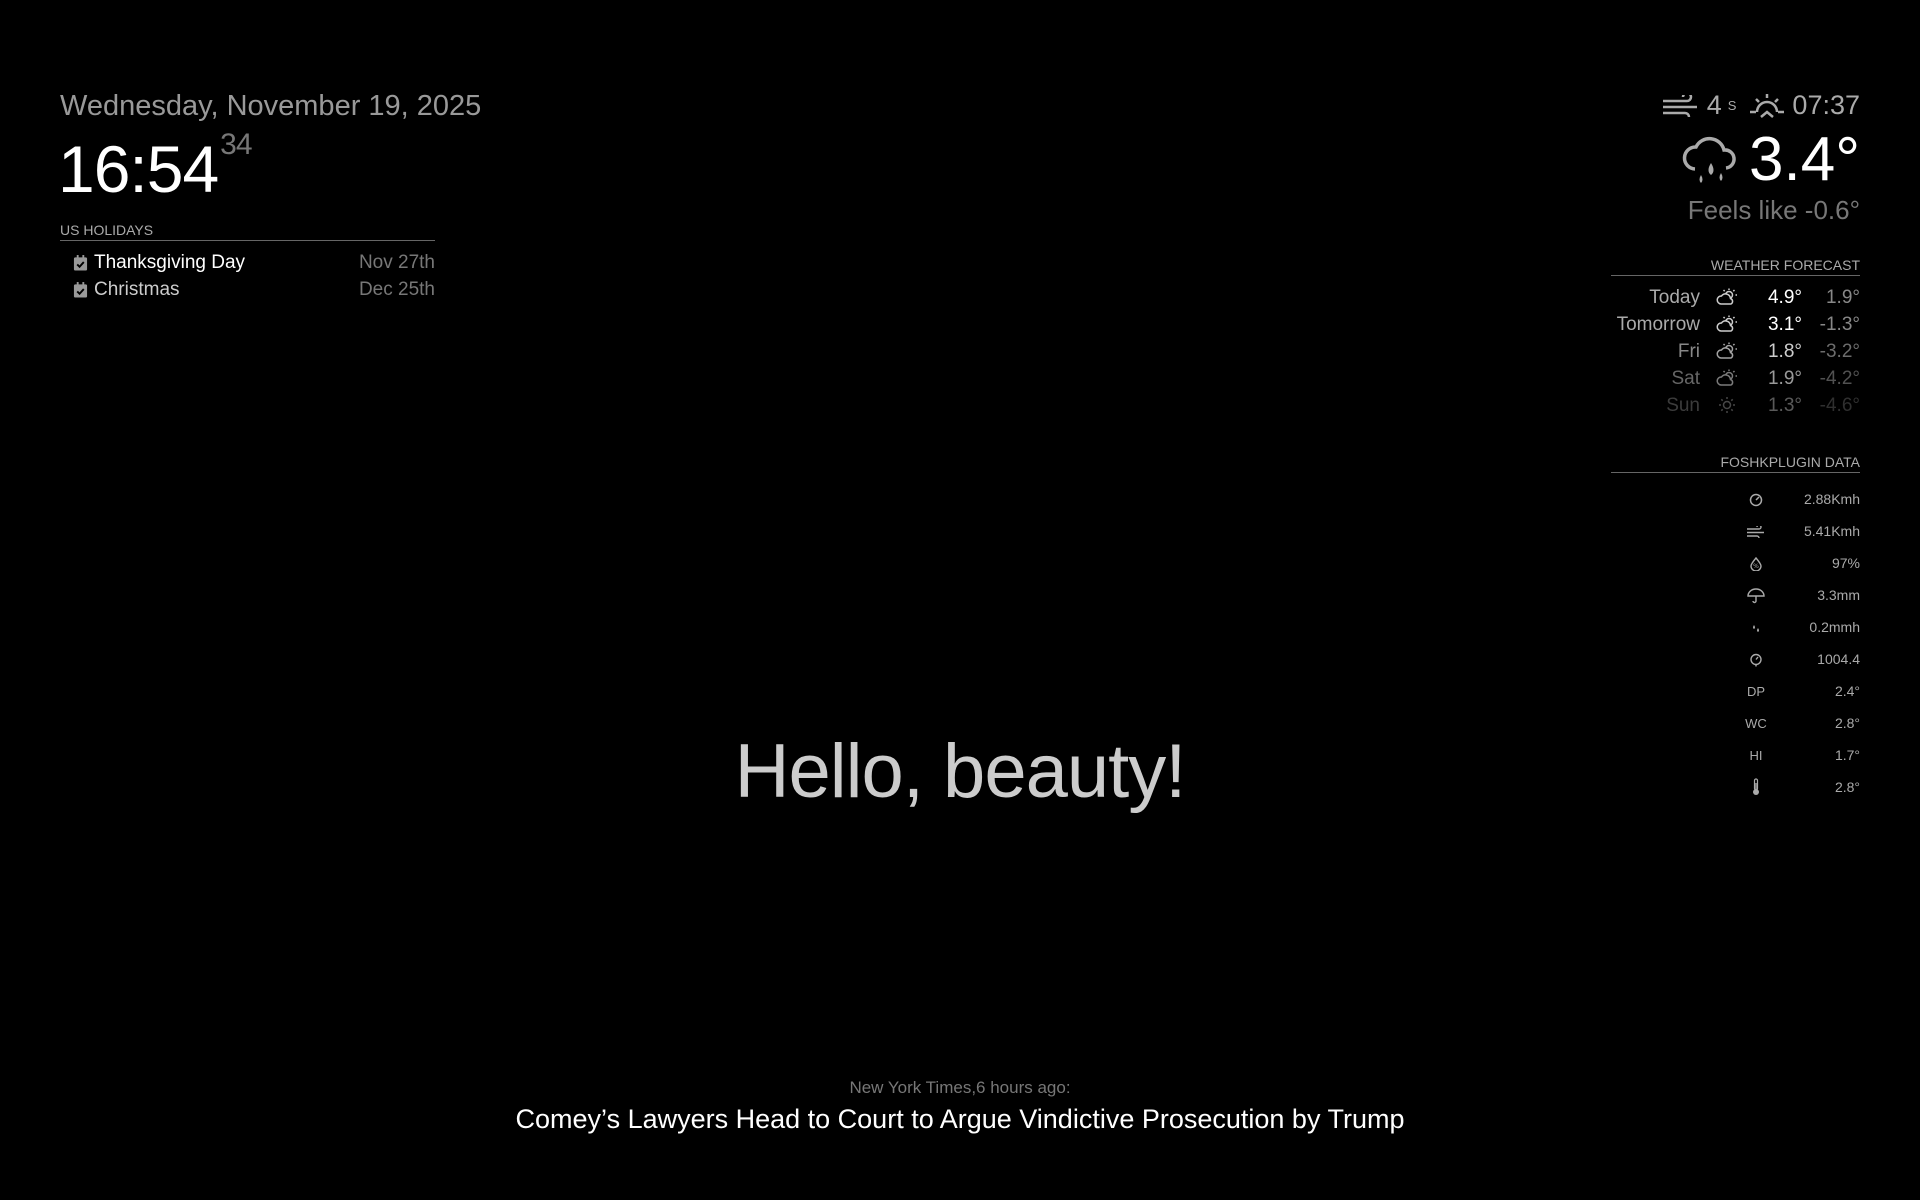 The height and width of the screenshot is (1200, 1920). What do you see at coordinates (1845, 563) in the screenshot?
I see `foshk-value: 97%` at bounding box center [1845, 563].